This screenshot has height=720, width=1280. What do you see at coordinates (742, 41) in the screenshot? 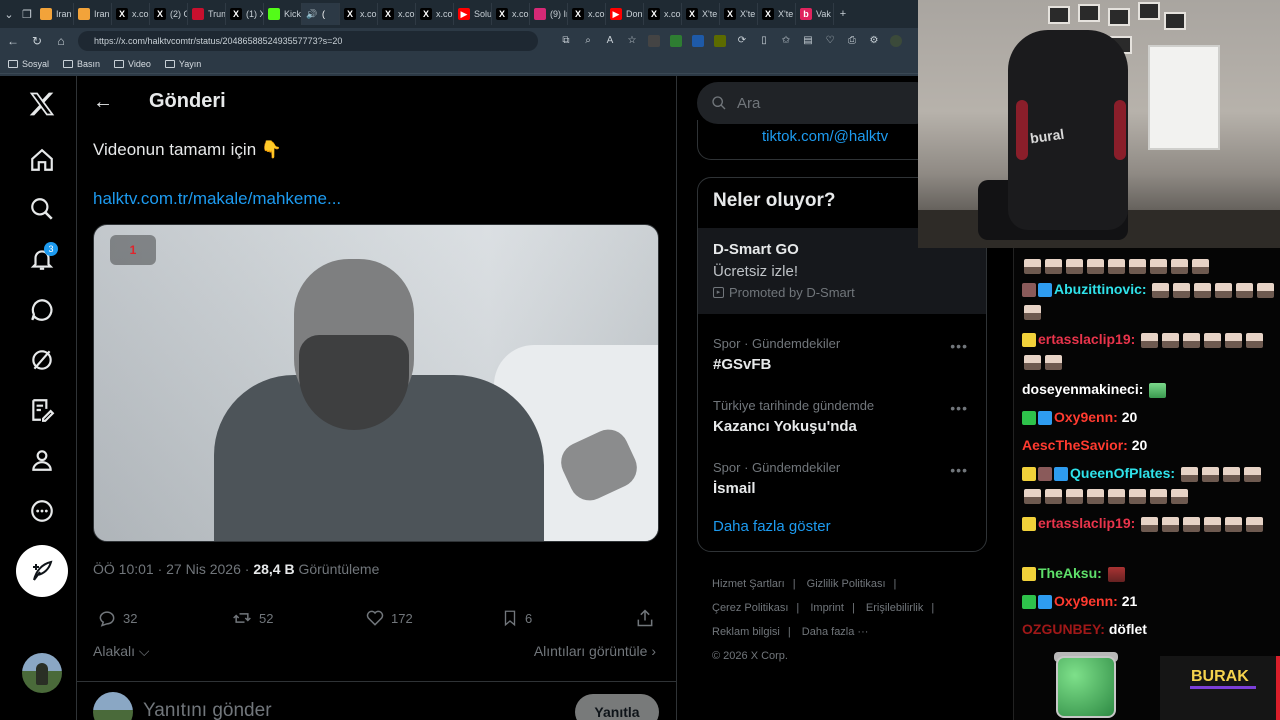
I see `sync-icon: ⟳` at bounding box center [742, 41].